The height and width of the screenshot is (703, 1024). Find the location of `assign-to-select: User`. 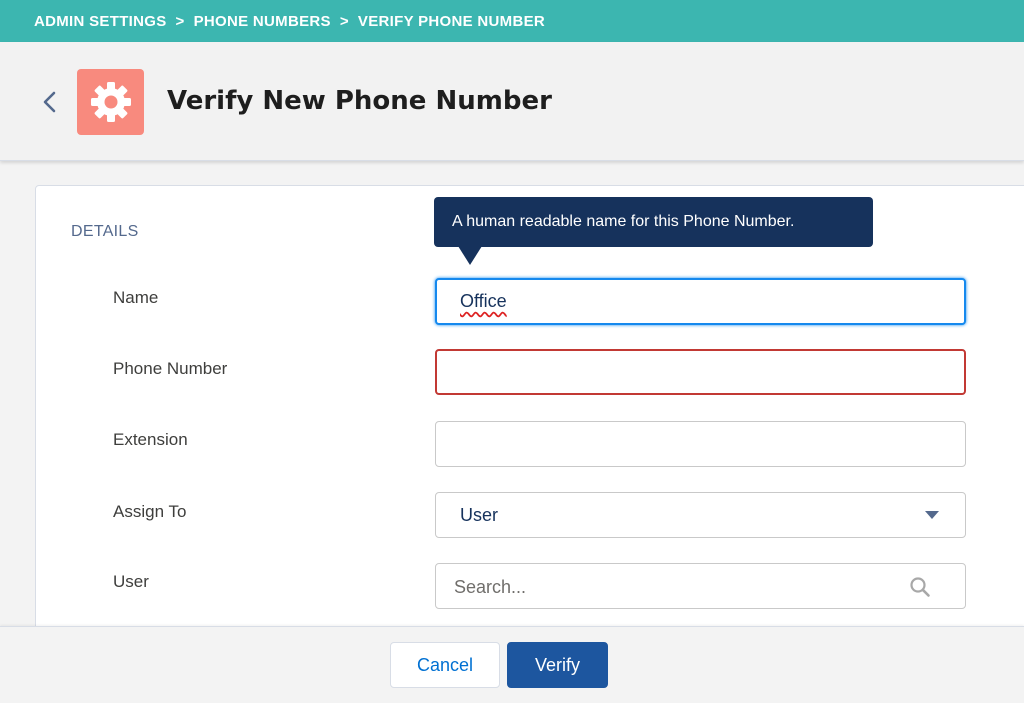

assign-to-select: User is located at coordinates (700, 515).